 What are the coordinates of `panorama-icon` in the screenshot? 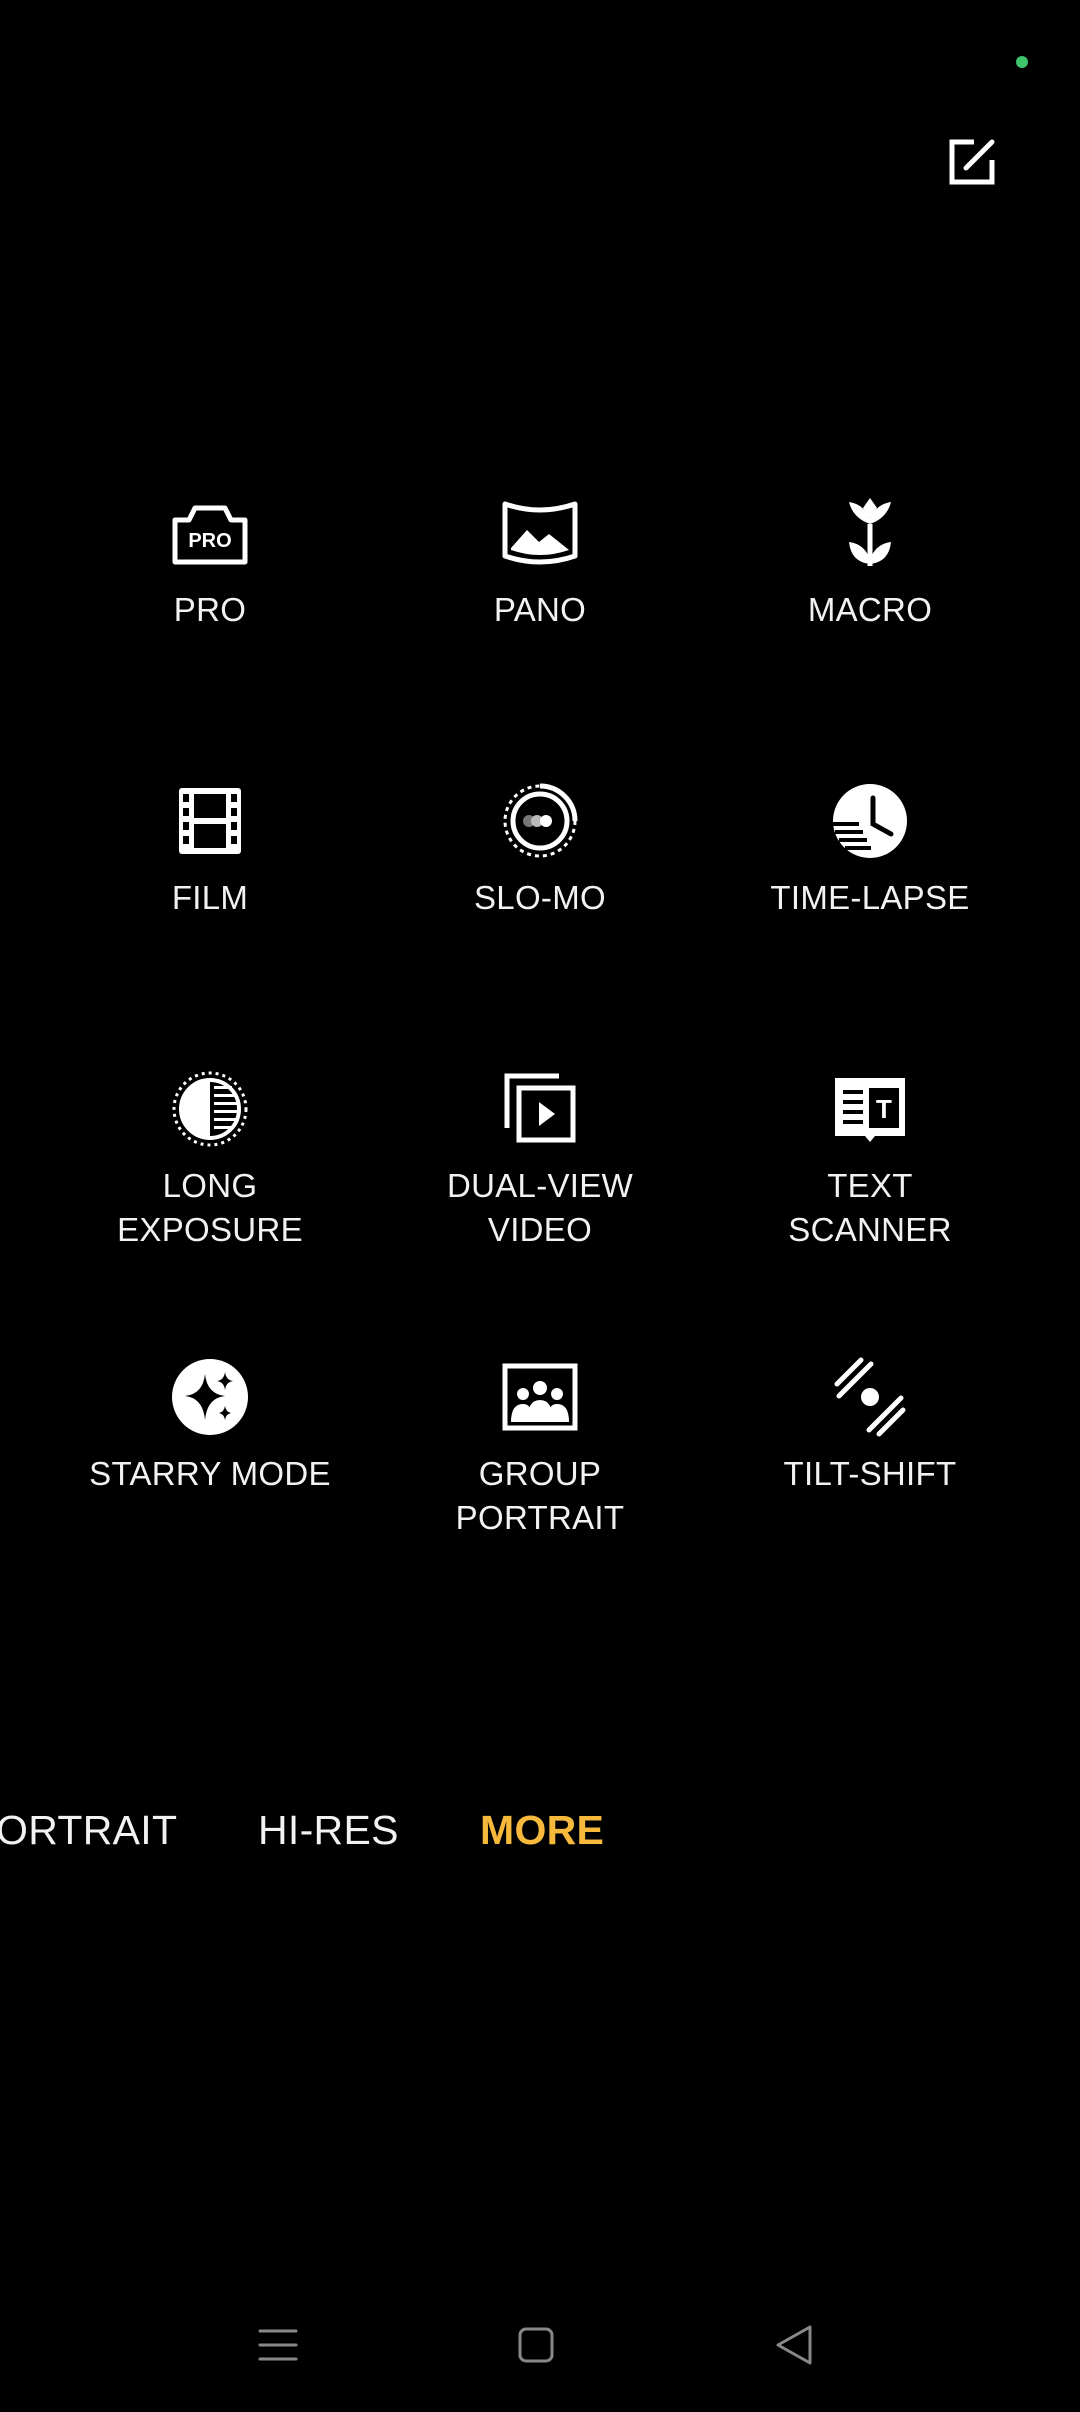 It's located at (540, 533).